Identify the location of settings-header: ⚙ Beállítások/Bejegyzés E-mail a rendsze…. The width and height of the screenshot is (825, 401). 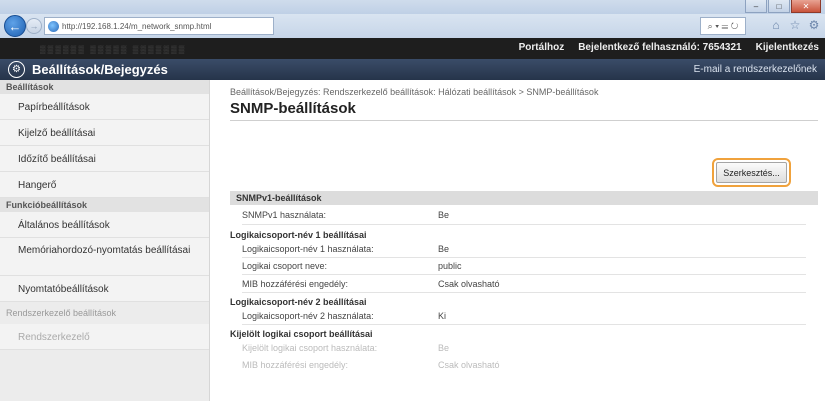
(412, 69).